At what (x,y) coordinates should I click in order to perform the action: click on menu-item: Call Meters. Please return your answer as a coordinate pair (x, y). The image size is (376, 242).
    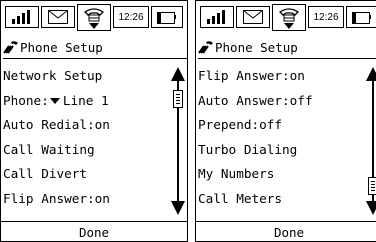
    Looking at the image, I should click on (280, 199).